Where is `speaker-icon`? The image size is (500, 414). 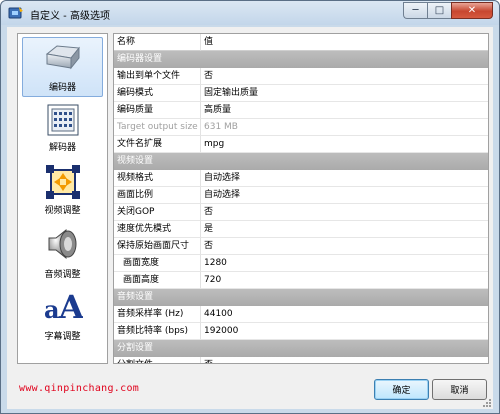
speaker-icon is located at coordinates (62, 244).